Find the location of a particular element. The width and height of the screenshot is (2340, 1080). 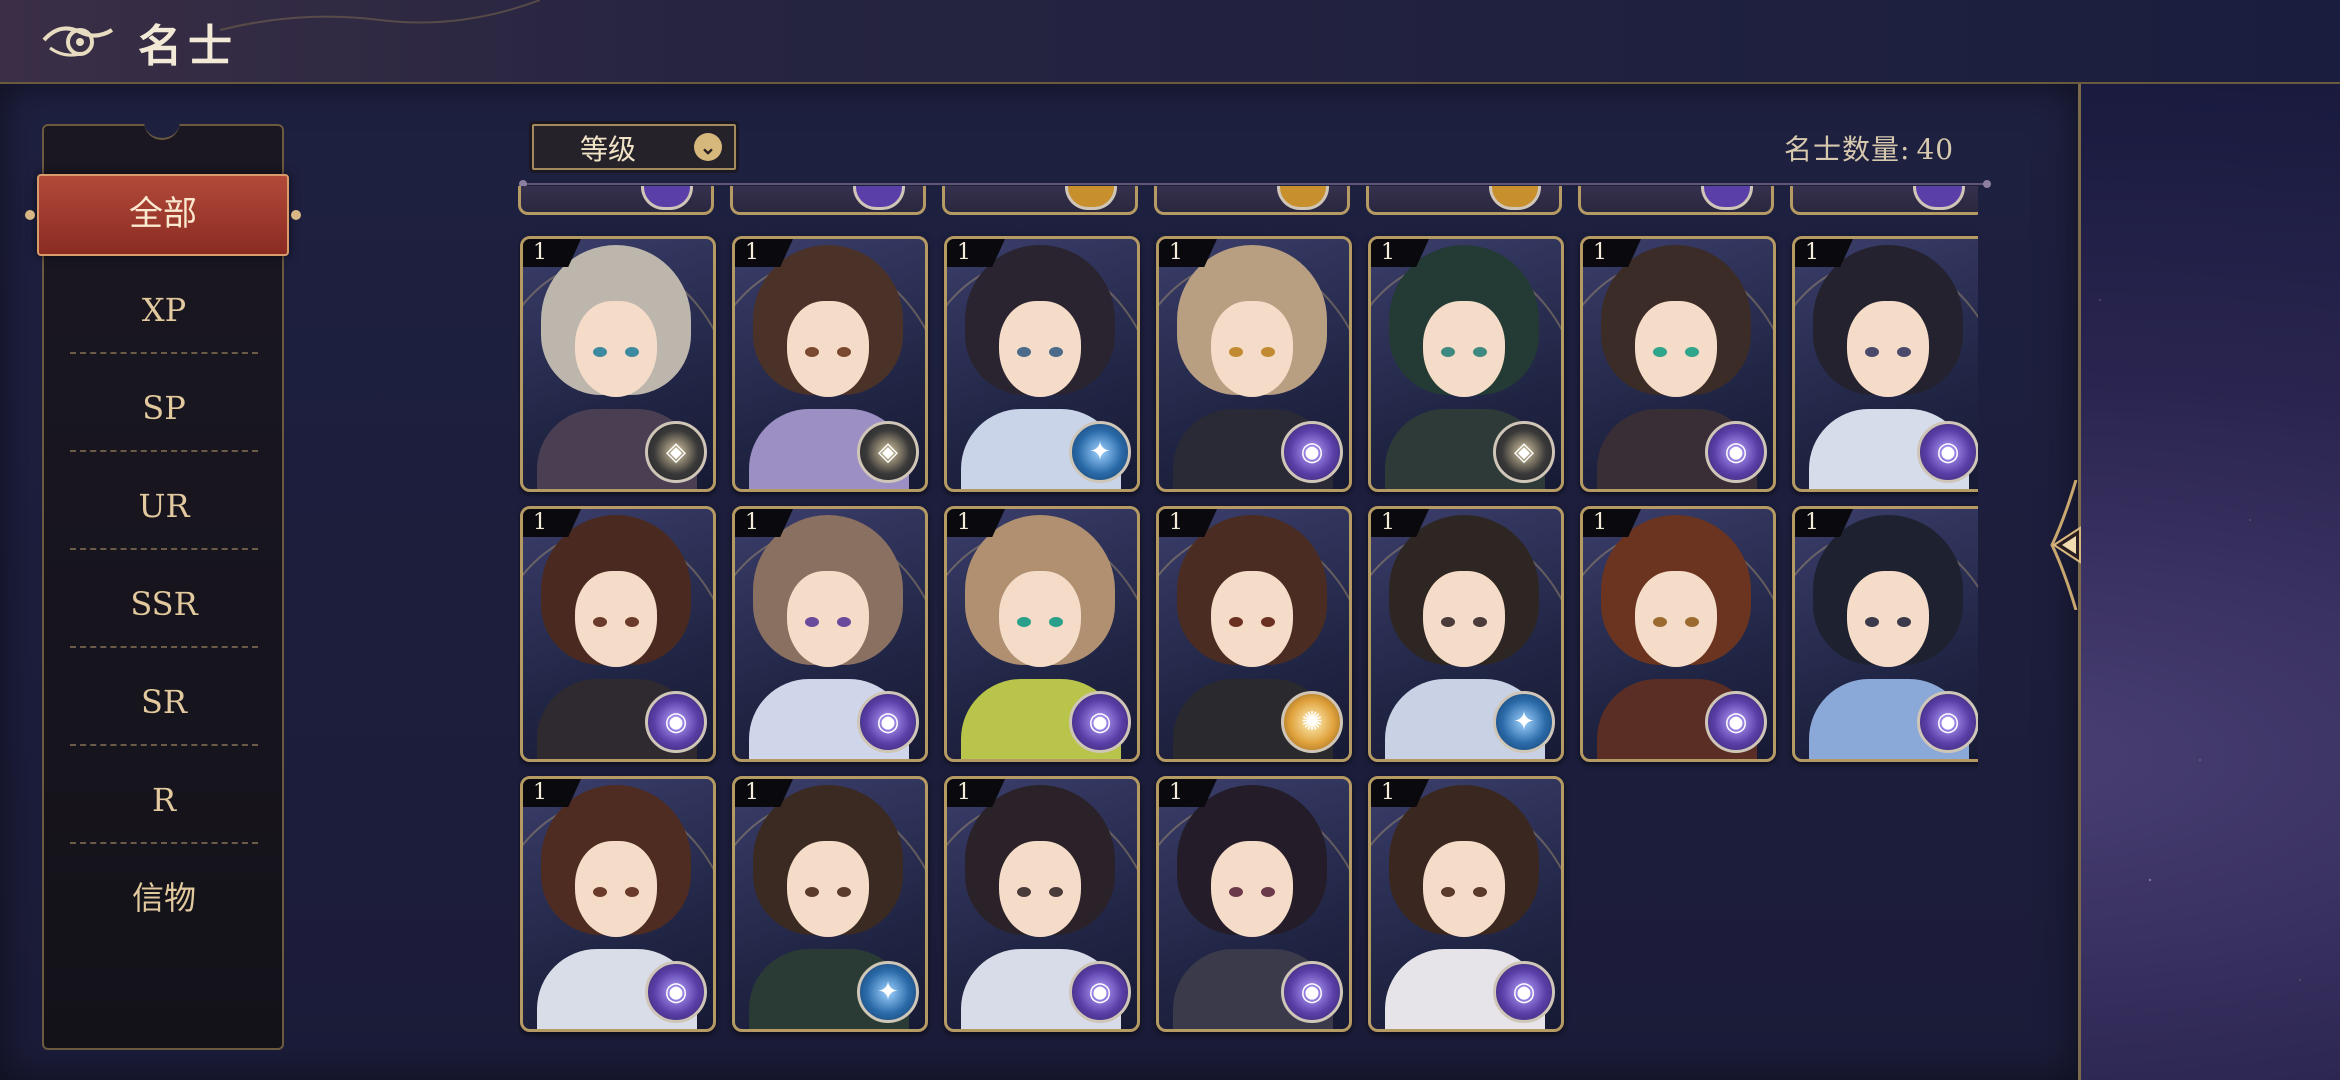

character-card: 1 ✺ is located at coordinates (1254, 634).